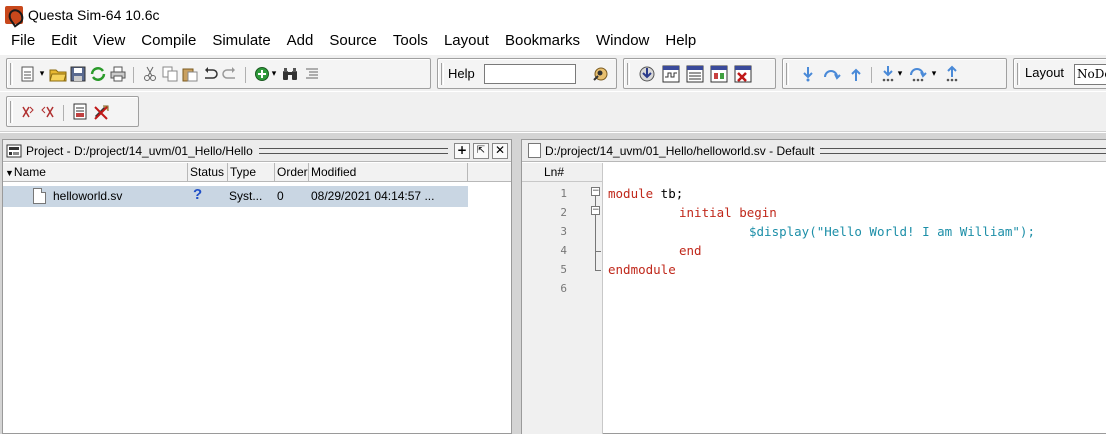 The height and width of the screenshot is (434, 1106). What do you see at coordinates (14, 150) in the screenshot?
I see `project-icon` at bounding box center [14, 150].